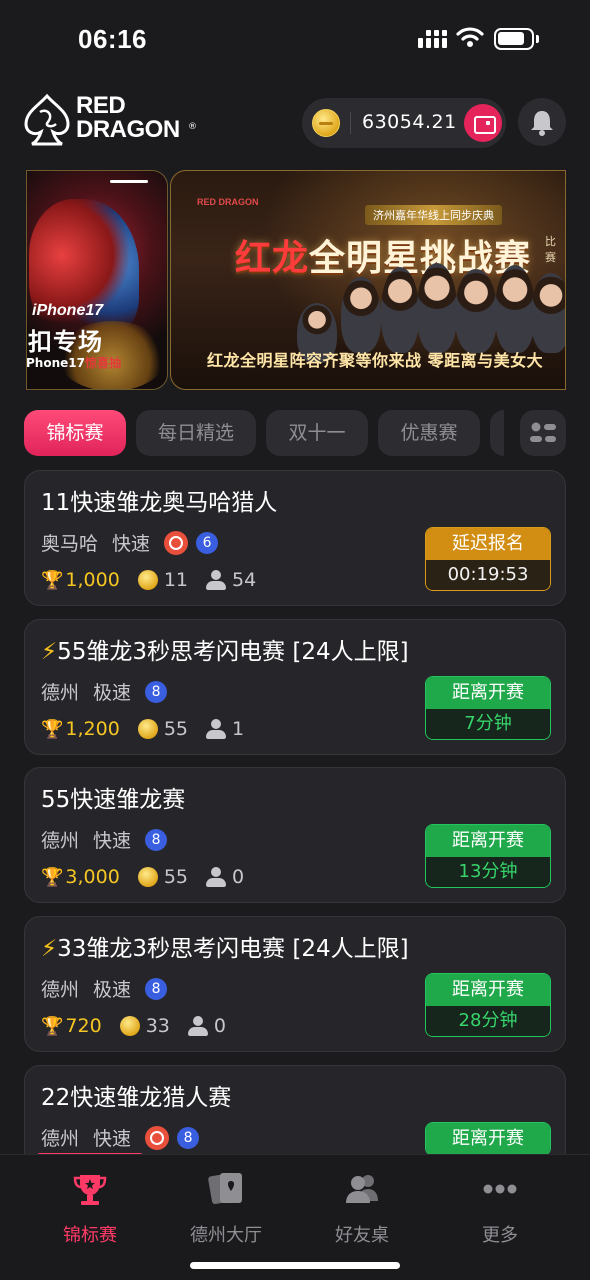 The width and height of the screenshot is (590, 1280). I want to click on wallet-icon, so click(483, 123).